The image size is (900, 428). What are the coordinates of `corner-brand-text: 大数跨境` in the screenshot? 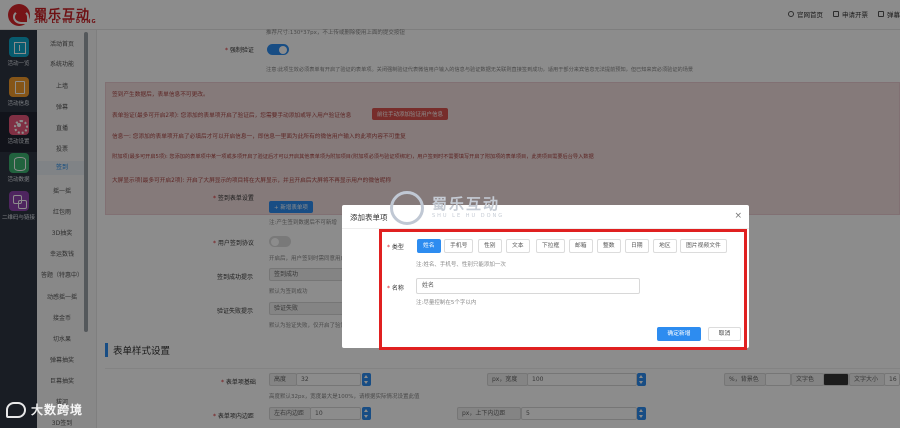 It's located at (57, 410).